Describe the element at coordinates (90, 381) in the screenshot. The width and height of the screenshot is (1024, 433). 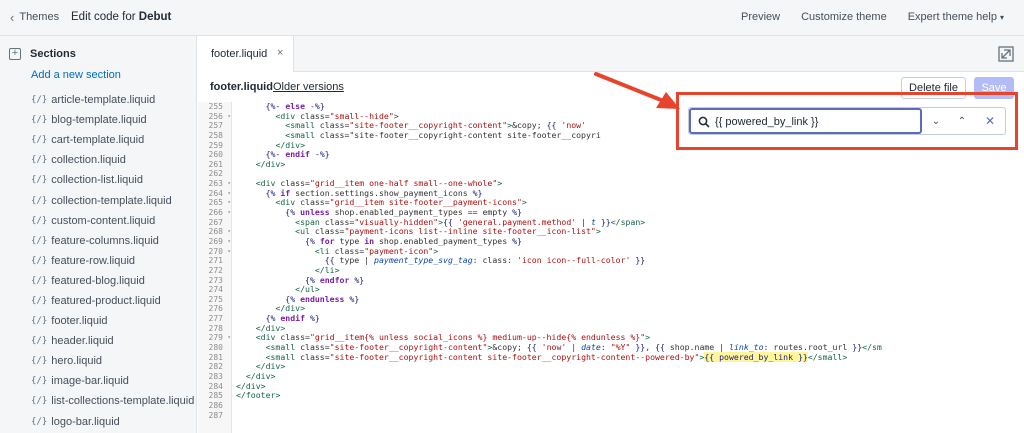
I see `sidebar-file-label: image-bar.liquid` at that location.